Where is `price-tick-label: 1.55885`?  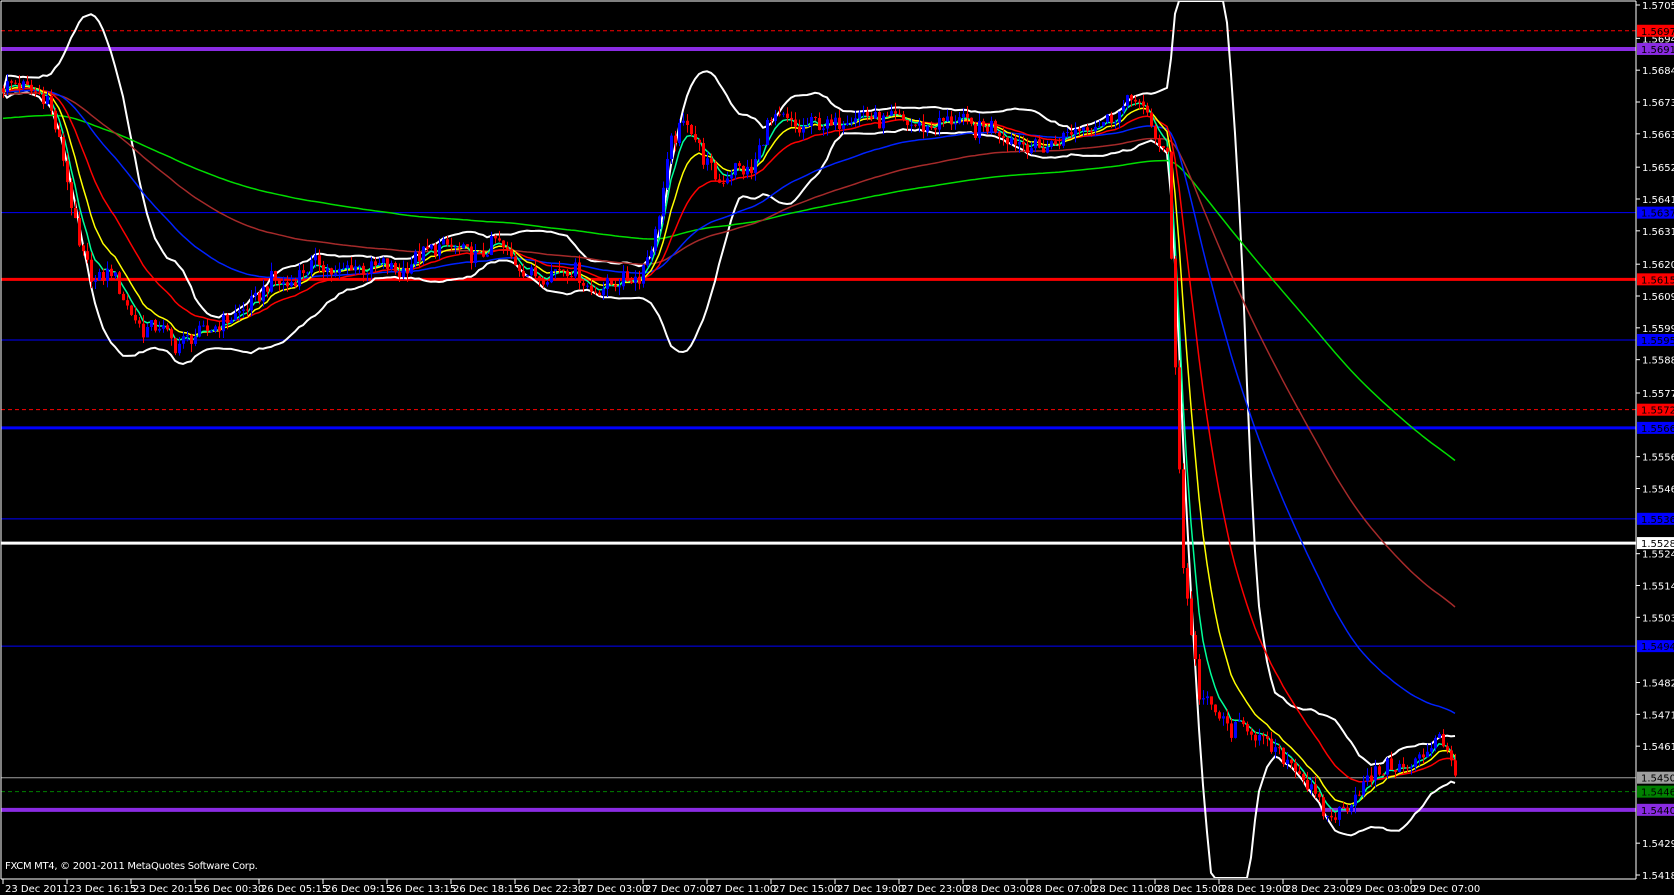
price-tick-label: 1.55885 is located at coordinates (1658, 361).